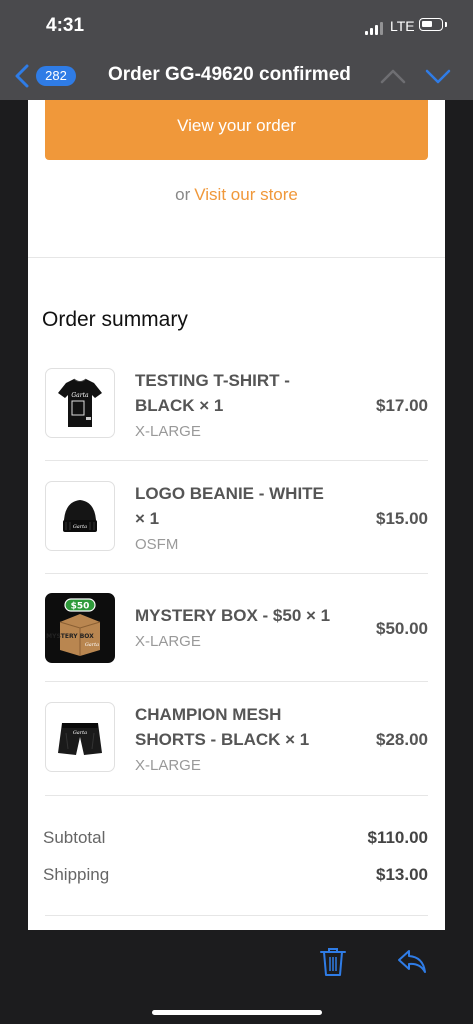 This screenshot has width=473, height=1024. Describe the element at coordinates (80, 607) in the screenshot. I see `mystery-box-badge-text: $50` at that location.